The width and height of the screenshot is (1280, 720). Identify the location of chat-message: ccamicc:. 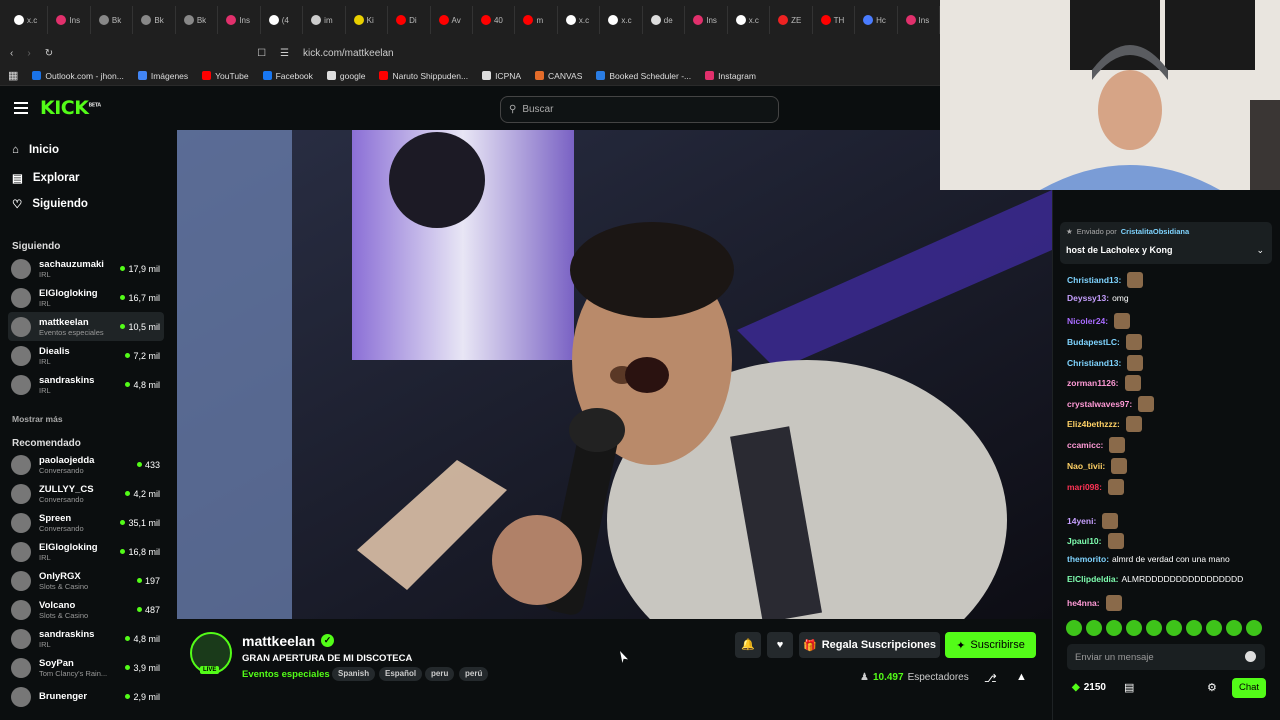
(1096, 445).